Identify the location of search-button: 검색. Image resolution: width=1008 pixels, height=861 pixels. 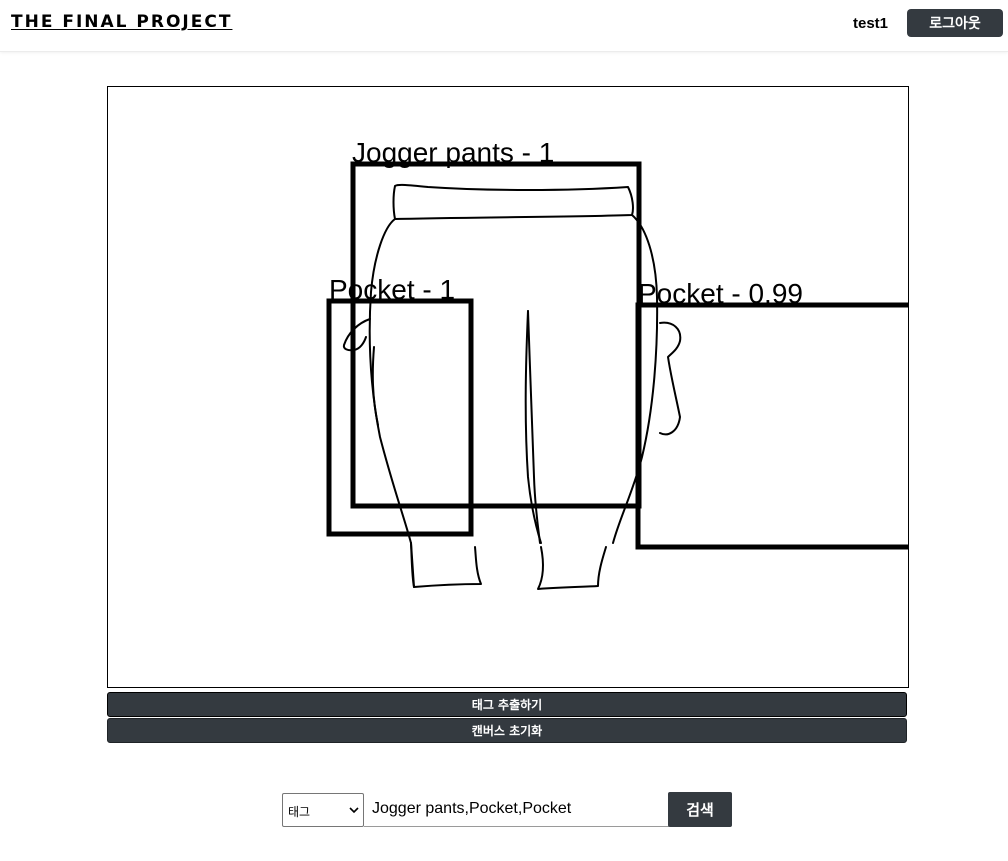
(700, 809).